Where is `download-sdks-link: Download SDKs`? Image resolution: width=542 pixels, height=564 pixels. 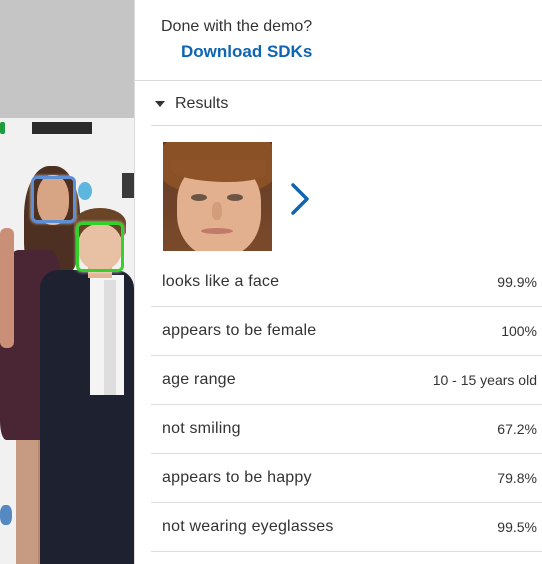 download-sdks-link: Download SDKs is located at coordinates (246, 52).